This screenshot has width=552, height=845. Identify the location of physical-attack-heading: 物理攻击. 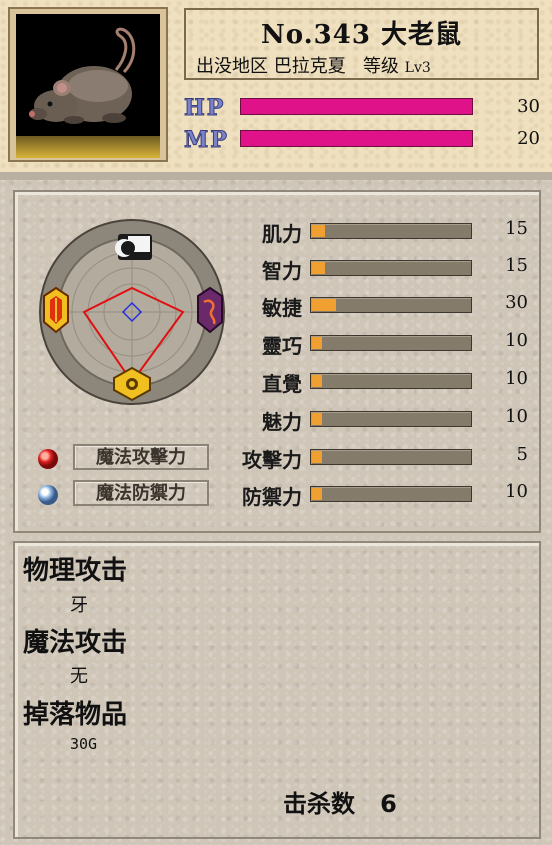
(75, 571).